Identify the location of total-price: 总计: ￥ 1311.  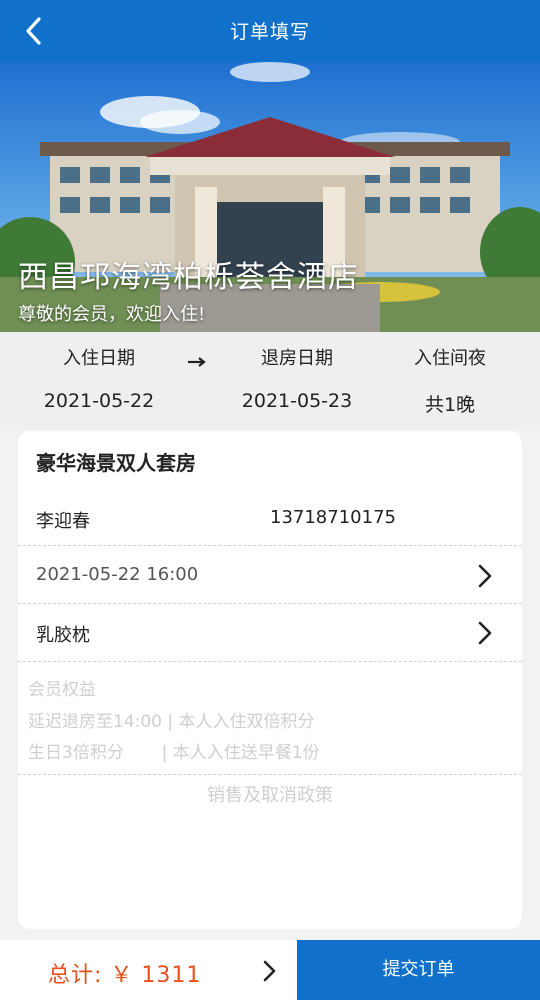
(125, 975).